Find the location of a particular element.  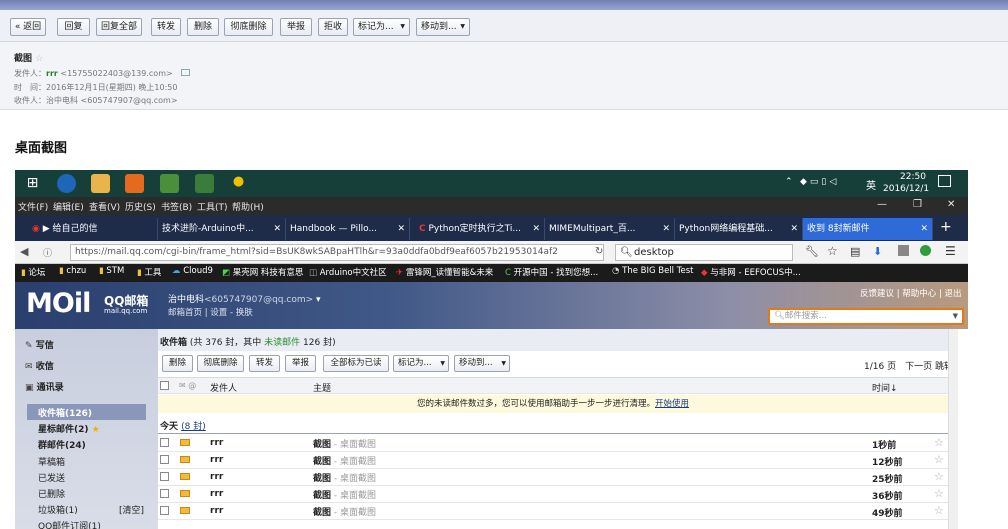

table-row: rrr 截图 - 桌面截图 1秒前 ☆ is located at coordinates (553, 443).